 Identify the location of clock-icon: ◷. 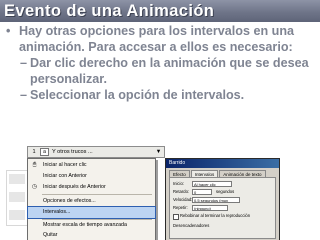
(34, 187).